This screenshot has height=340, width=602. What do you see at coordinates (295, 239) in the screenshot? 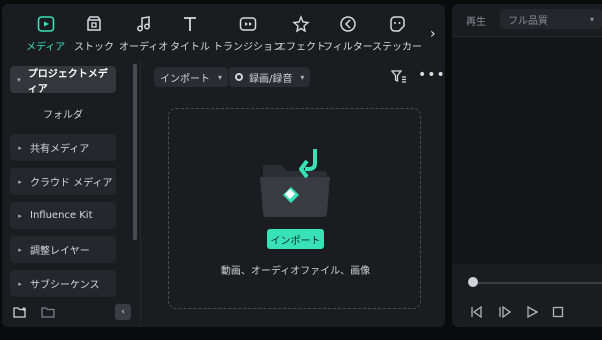
I see `import-button: インポート` at bounding box center [295, 239].